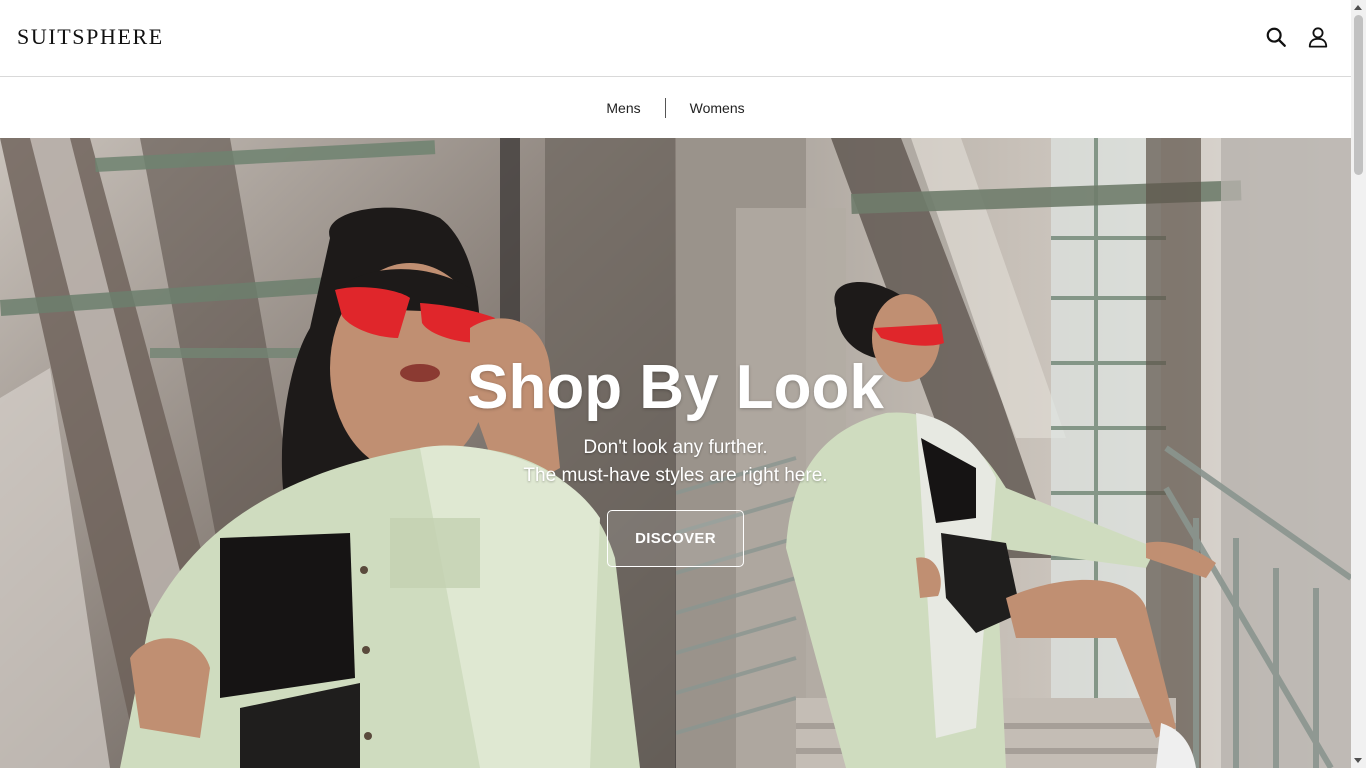 The height and width of the screenshot is (768, 1366). What do you see at coordinates (1358, 760) in the screenshot?
I see `scroll-down-arrow-icon` at bounding box center [1358, 760].